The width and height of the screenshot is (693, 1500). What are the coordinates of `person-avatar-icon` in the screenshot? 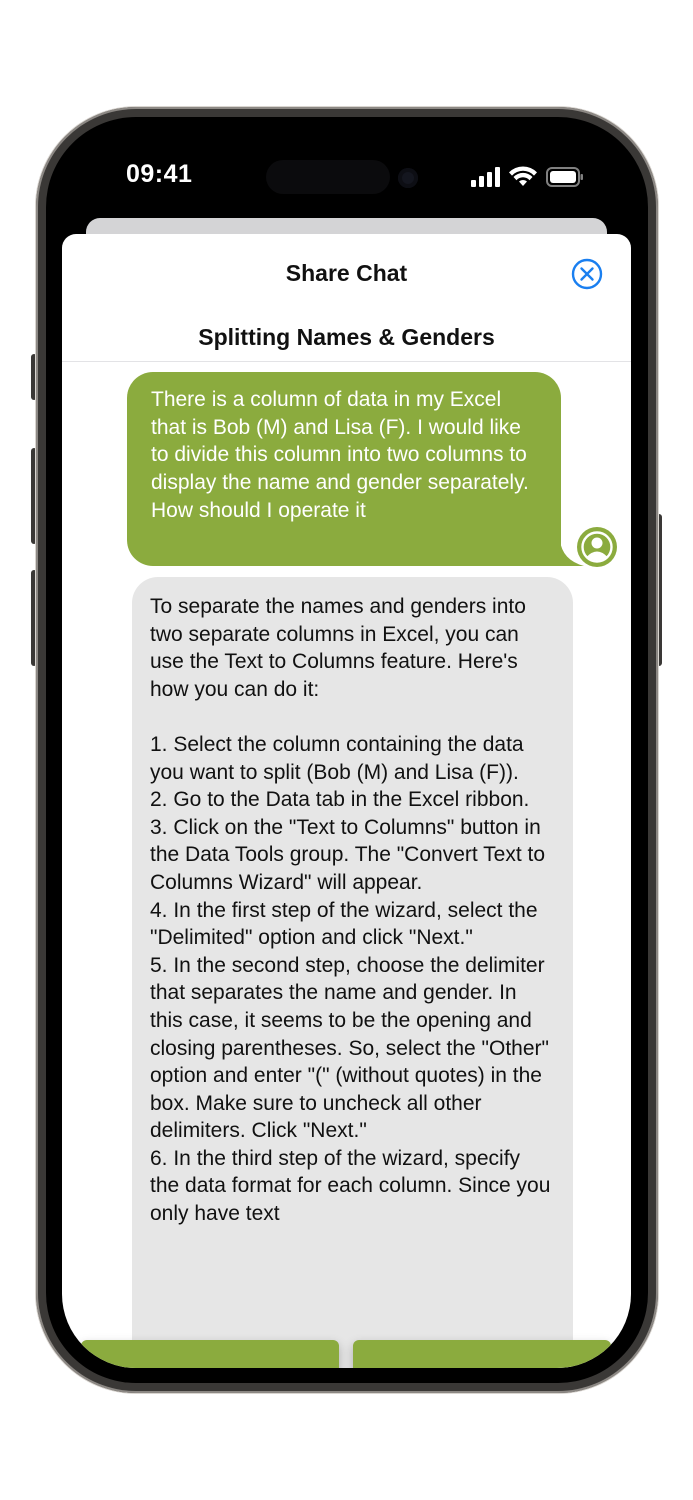 It's located at (597, 547).